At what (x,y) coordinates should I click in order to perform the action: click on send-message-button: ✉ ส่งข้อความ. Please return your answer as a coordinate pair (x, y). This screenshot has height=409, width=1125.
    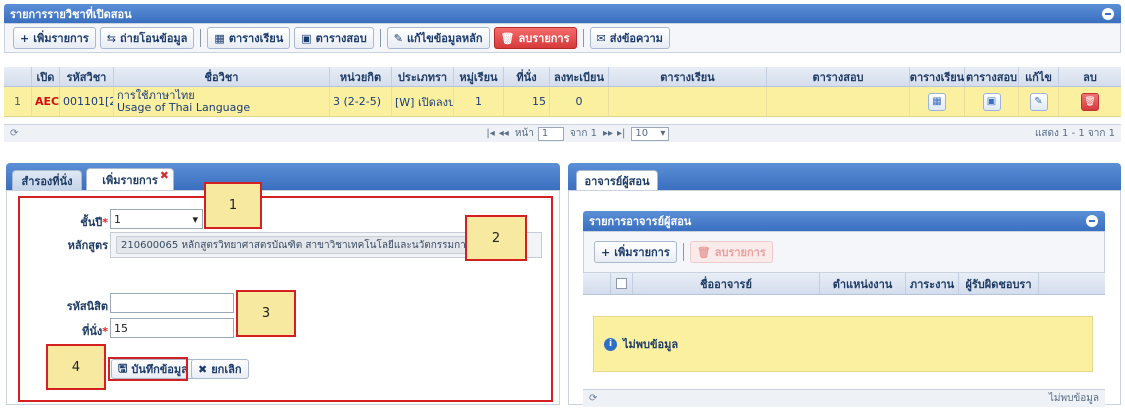
    Looking at the image, I should click on (629, 38).